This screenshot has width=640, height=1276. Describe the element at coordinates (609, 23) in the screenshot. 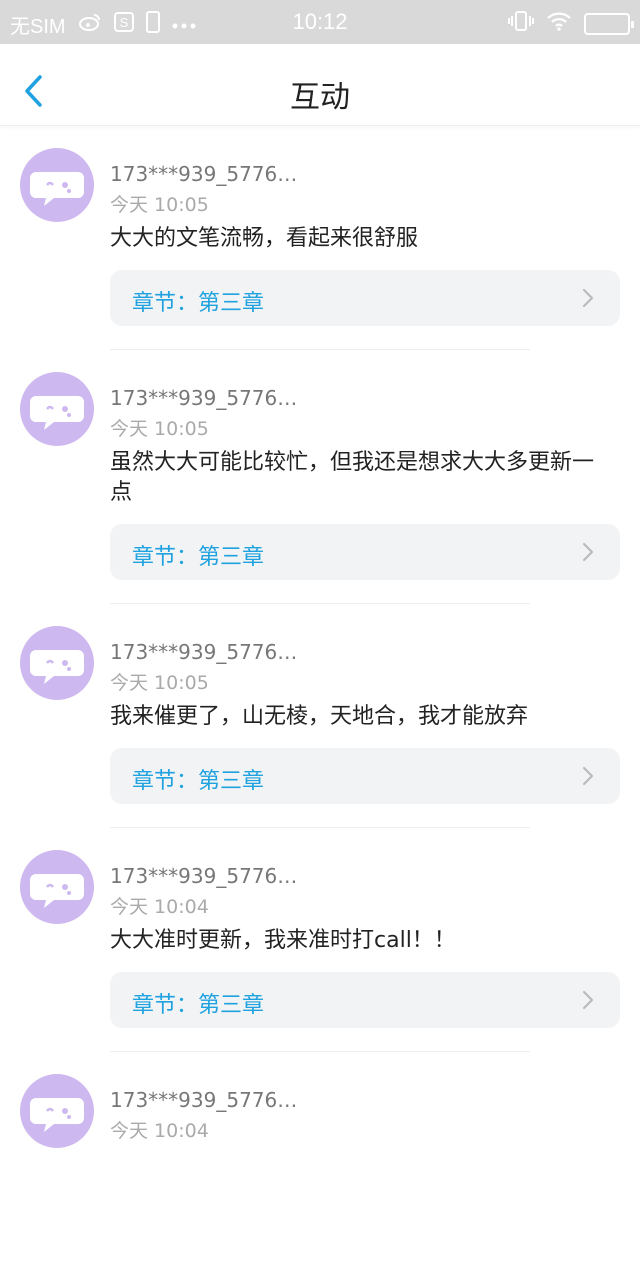

I see `battery-icon` at that location.